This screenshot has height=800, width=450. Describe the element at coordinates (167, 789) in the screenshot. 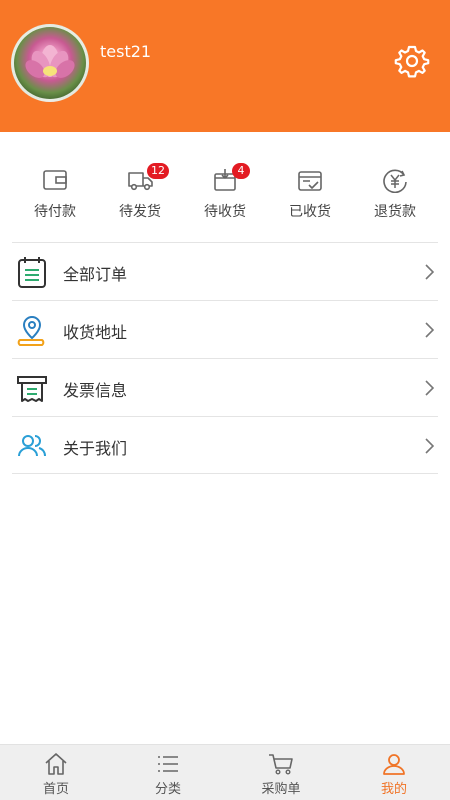

I see `tab-label: 分类` at that location.